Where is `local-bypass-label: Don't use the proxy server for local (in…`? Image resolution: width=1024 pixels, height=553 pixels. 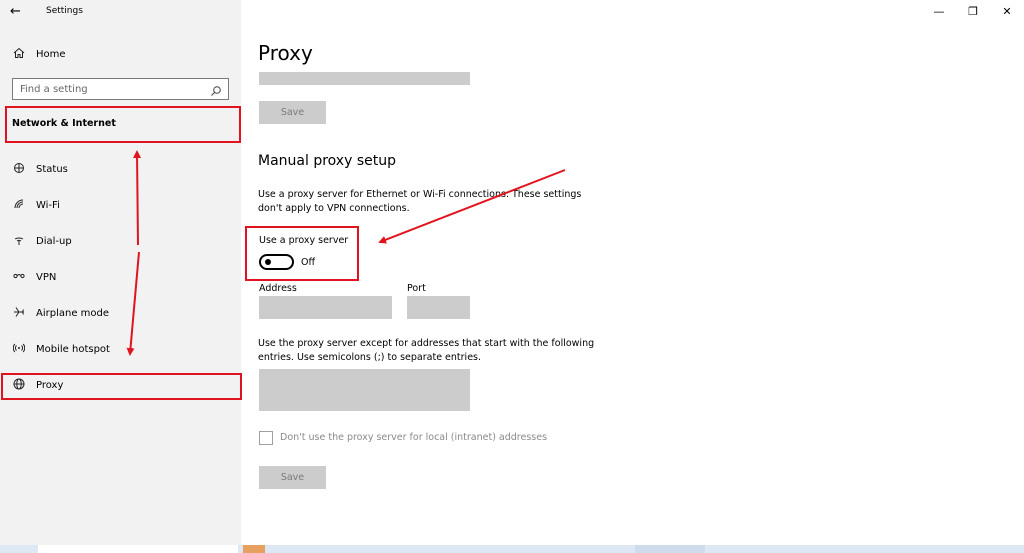
local-bypass-label: Don't use the proxy server for local (in… is located at coordinates (414, 437).